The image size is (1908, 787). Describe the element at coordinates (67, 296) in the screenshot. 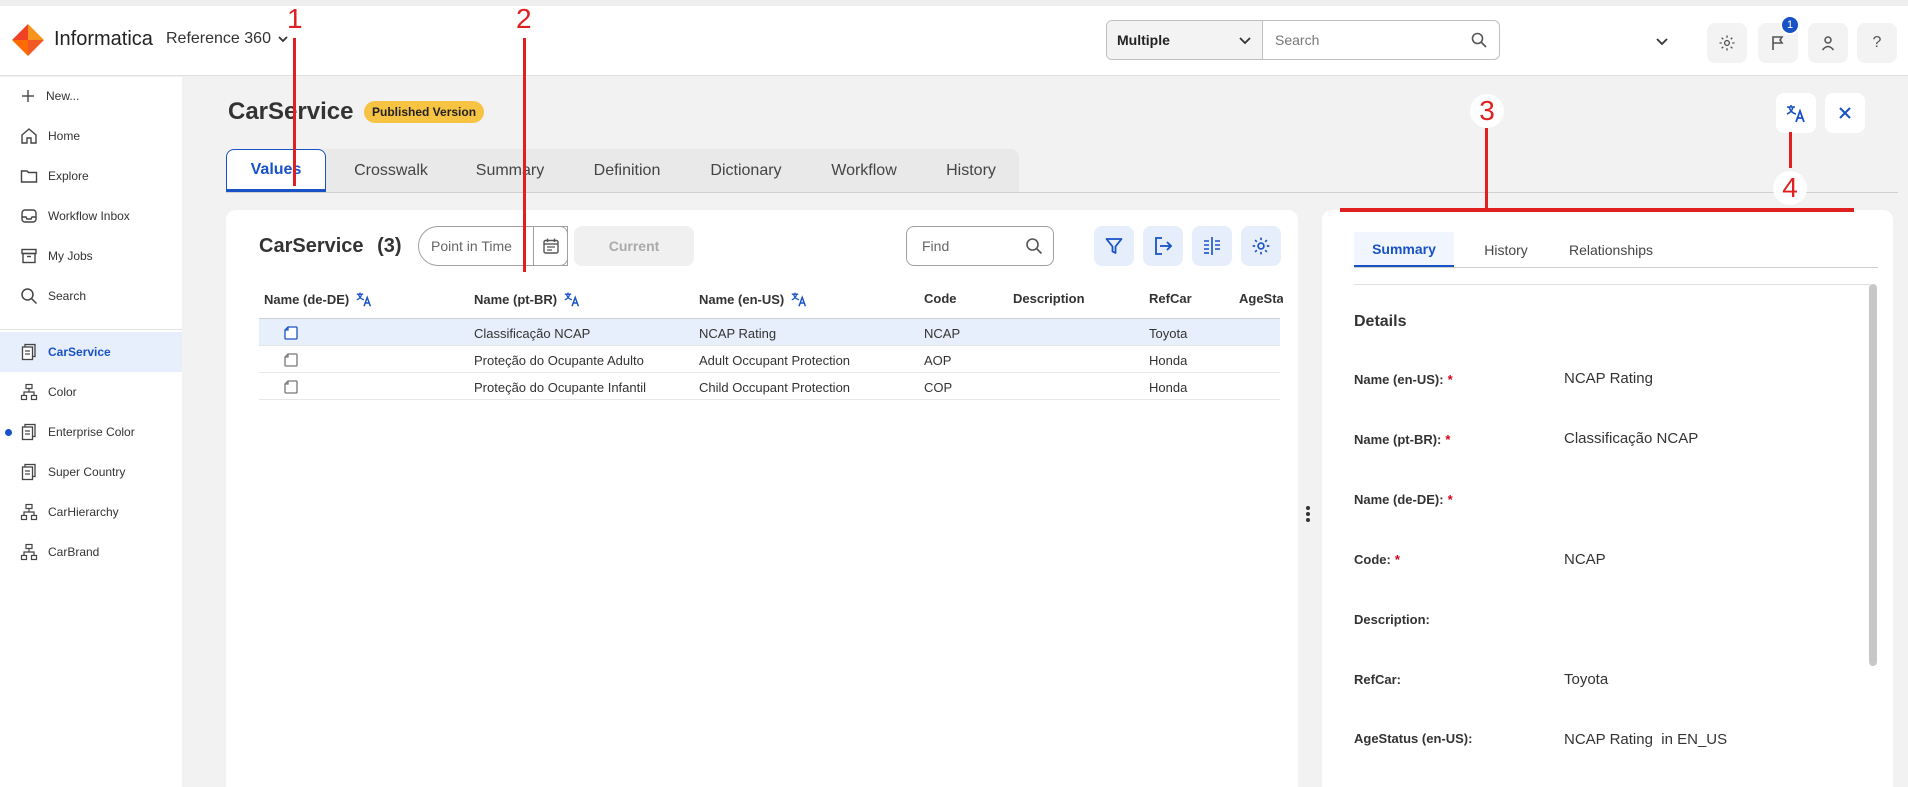

I see `sidebar-item-label: Search` at that location.